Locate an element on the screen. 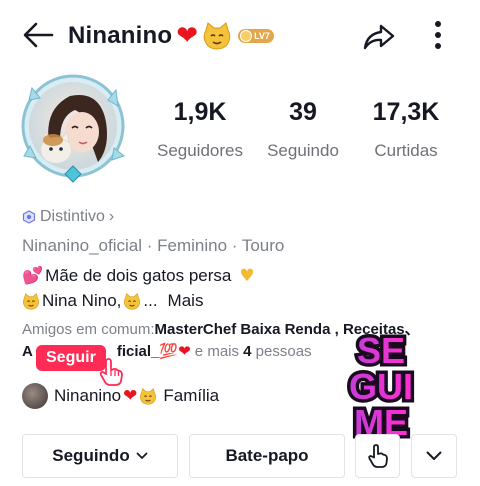 The width and height of the screenshot is (480, 486). family-group-link: Ninanino ❤ Família is located at coordinates (120, 396).